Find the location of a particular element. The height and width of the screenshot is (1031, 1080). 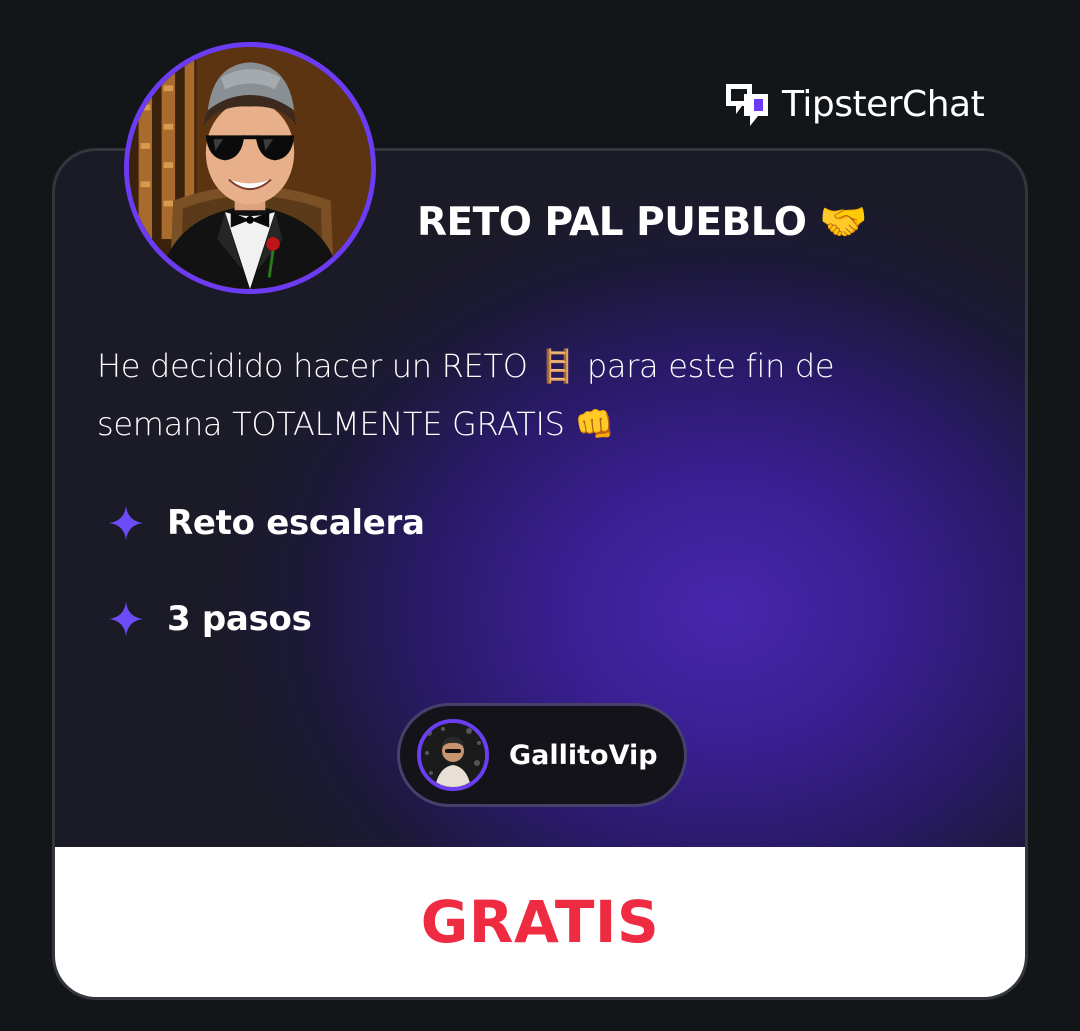

description-line-2: semana TOTALMENTE GRATIS 👊 is located at coordinates (356, 424).